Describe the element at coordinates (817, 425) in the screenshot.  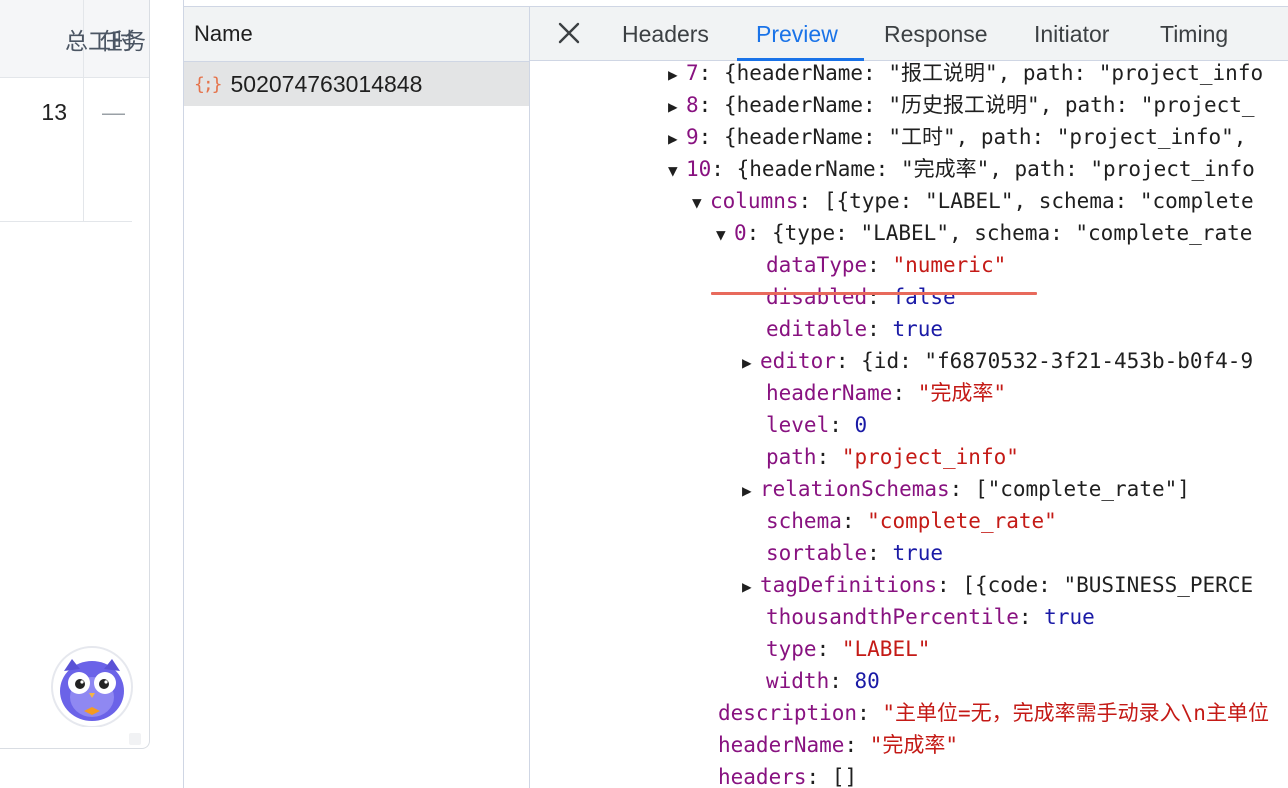
I see `prop-level: level: 0` at that location.